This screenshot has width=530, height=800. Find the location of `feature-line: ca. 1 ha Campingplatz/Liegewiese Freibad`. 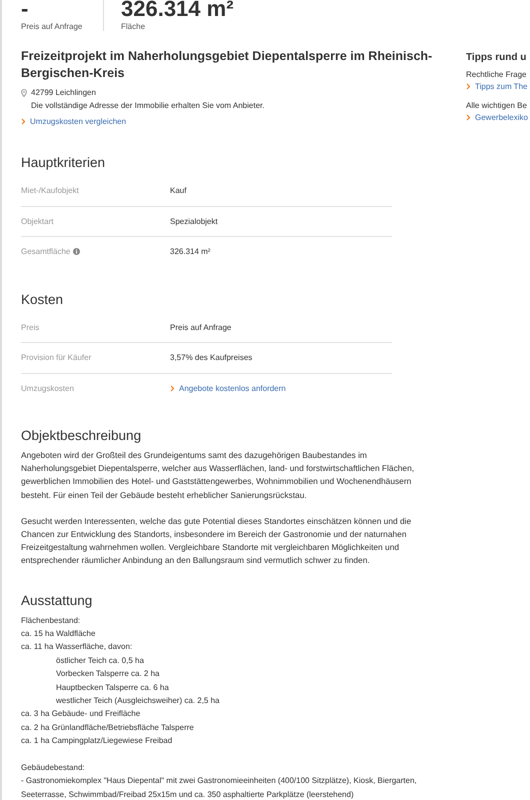

feature-line: ca. 1 ha Campingplatz/Liegewiese Freibad is located at coordinates (96, 741).